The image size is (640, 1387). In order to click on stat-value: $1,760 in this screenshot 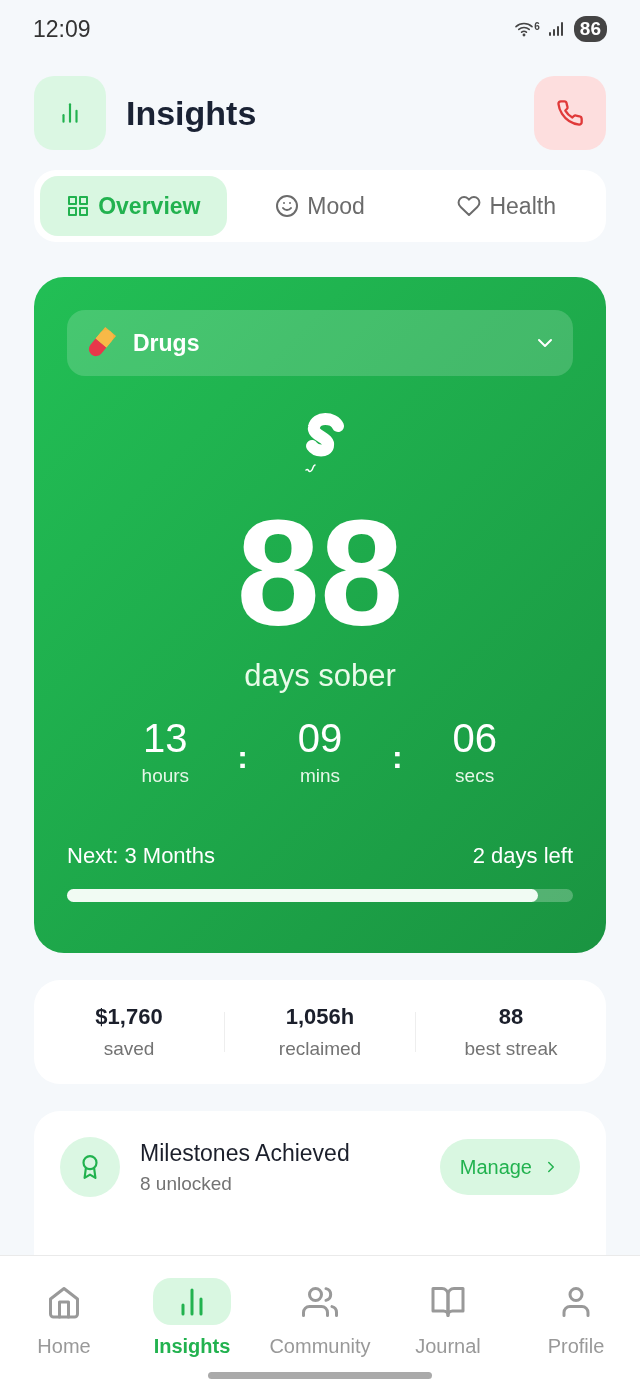, I will do `click(129, 1017)`.